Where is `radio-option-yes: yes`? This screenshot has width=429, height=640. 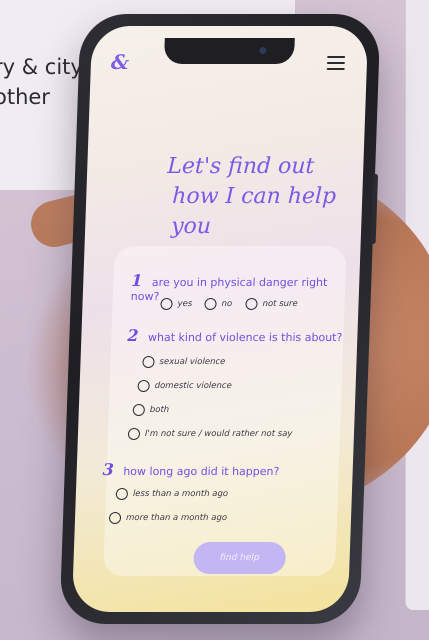 radio-option-yes: yes is located at coordinates (176, 304).